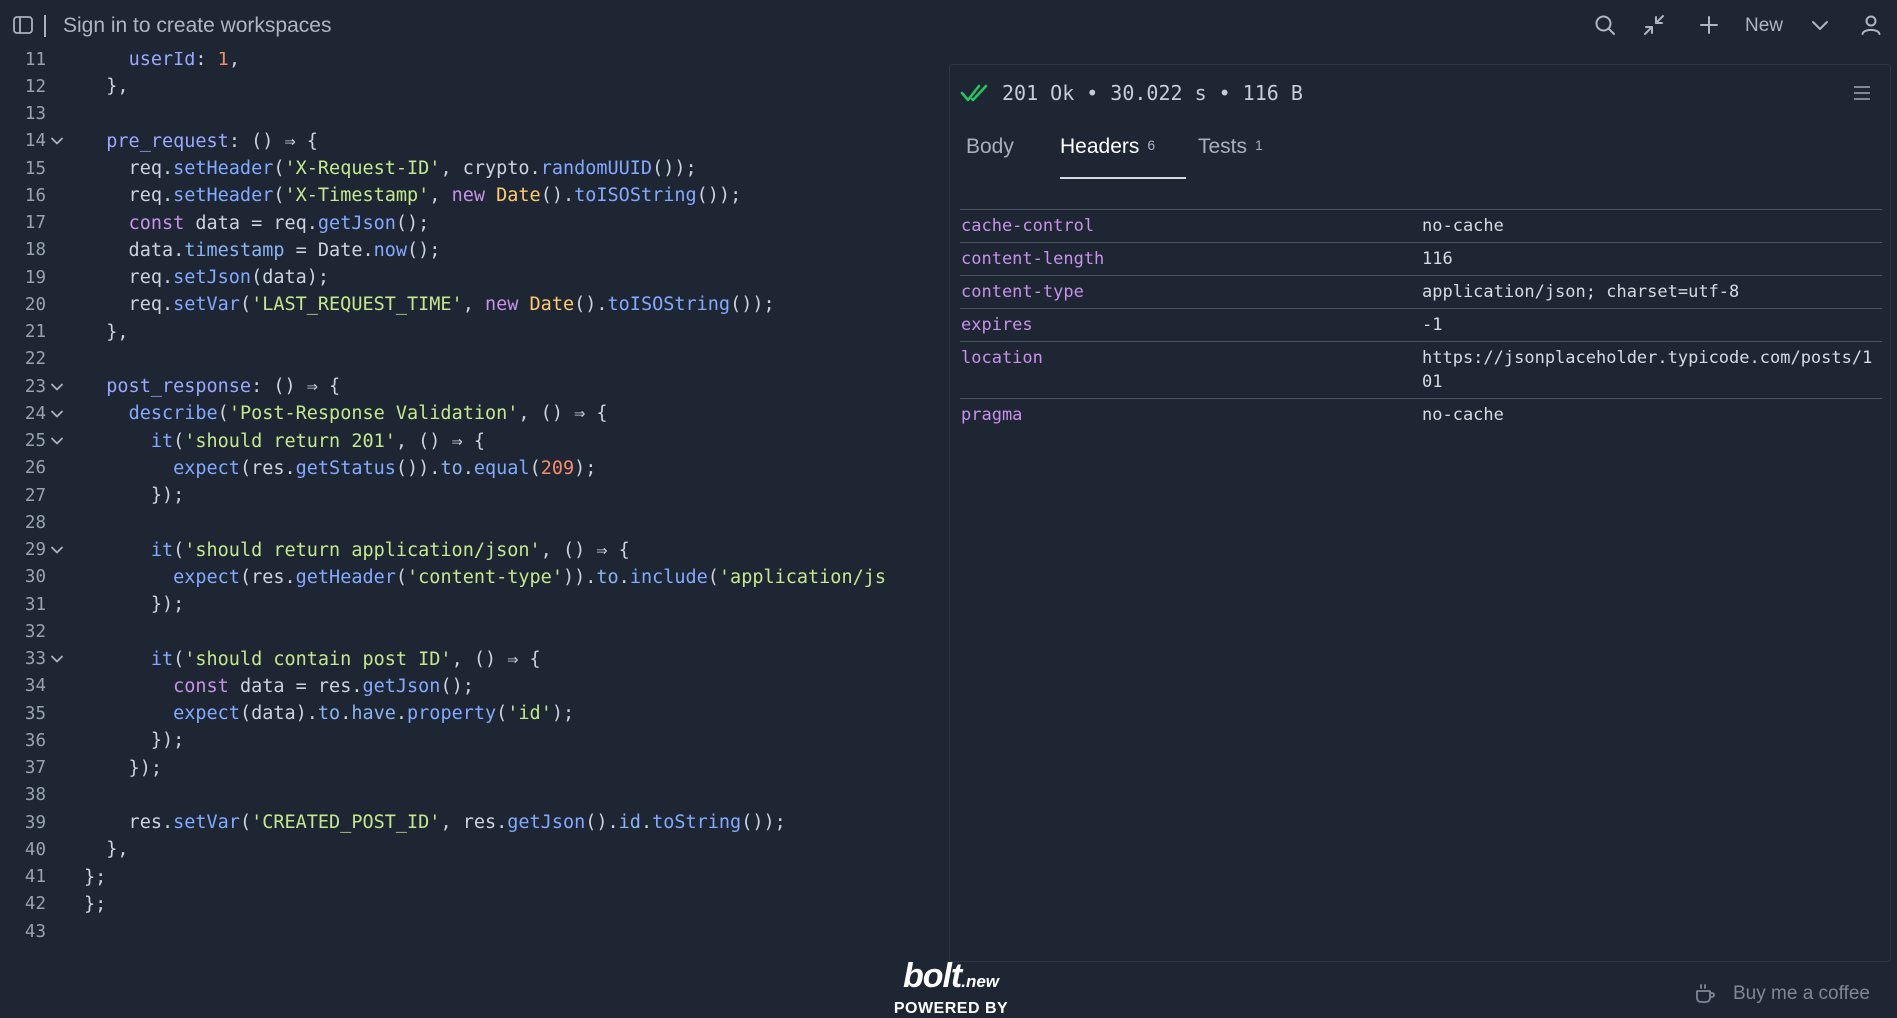  What do you see at coordinates (251, 223) in the screenshot?
I see `code-token: data = req.` at bounding box center [251, 223].